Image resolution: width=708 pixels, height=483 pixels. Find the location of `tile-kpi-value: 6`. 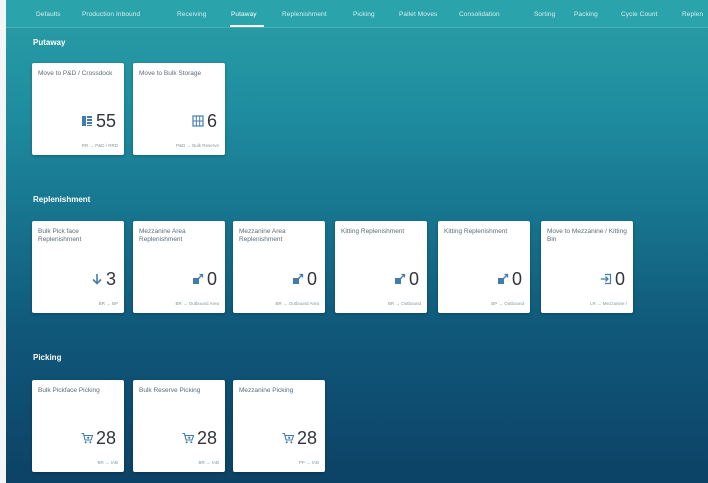

tile-kpi-value: 6 is located at coordinates (211, 121).